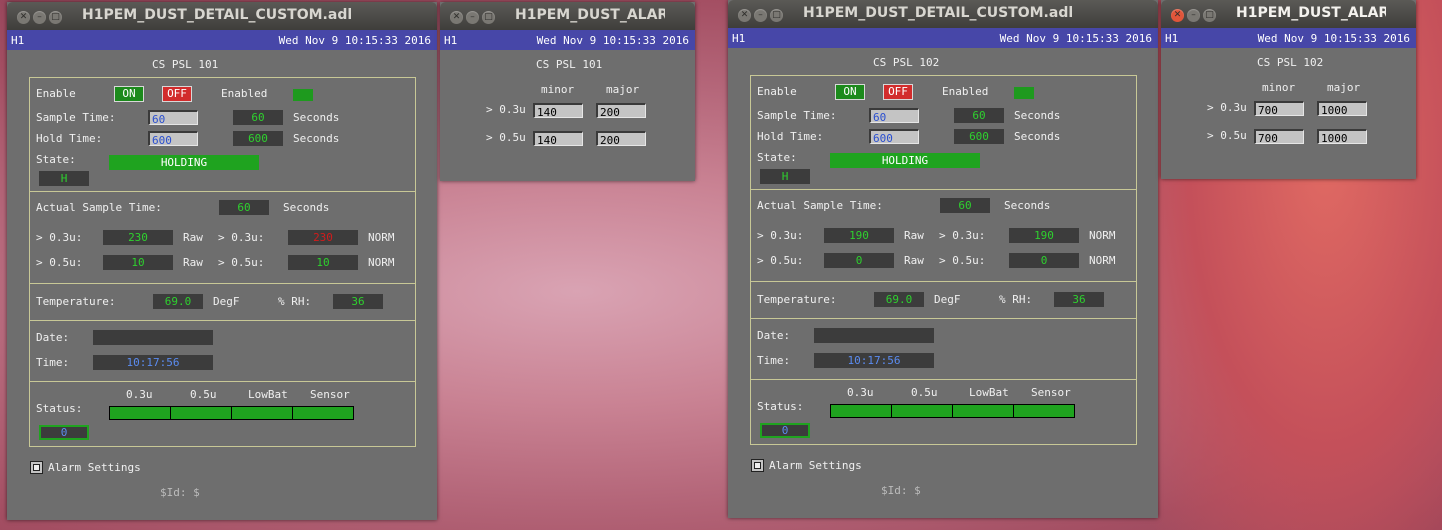 The height and width of the screenshot is (530, 1442). What do you see at coordinates (153, 337) in the screenshot?
I see `date-value` at bounding box center [153, 337].